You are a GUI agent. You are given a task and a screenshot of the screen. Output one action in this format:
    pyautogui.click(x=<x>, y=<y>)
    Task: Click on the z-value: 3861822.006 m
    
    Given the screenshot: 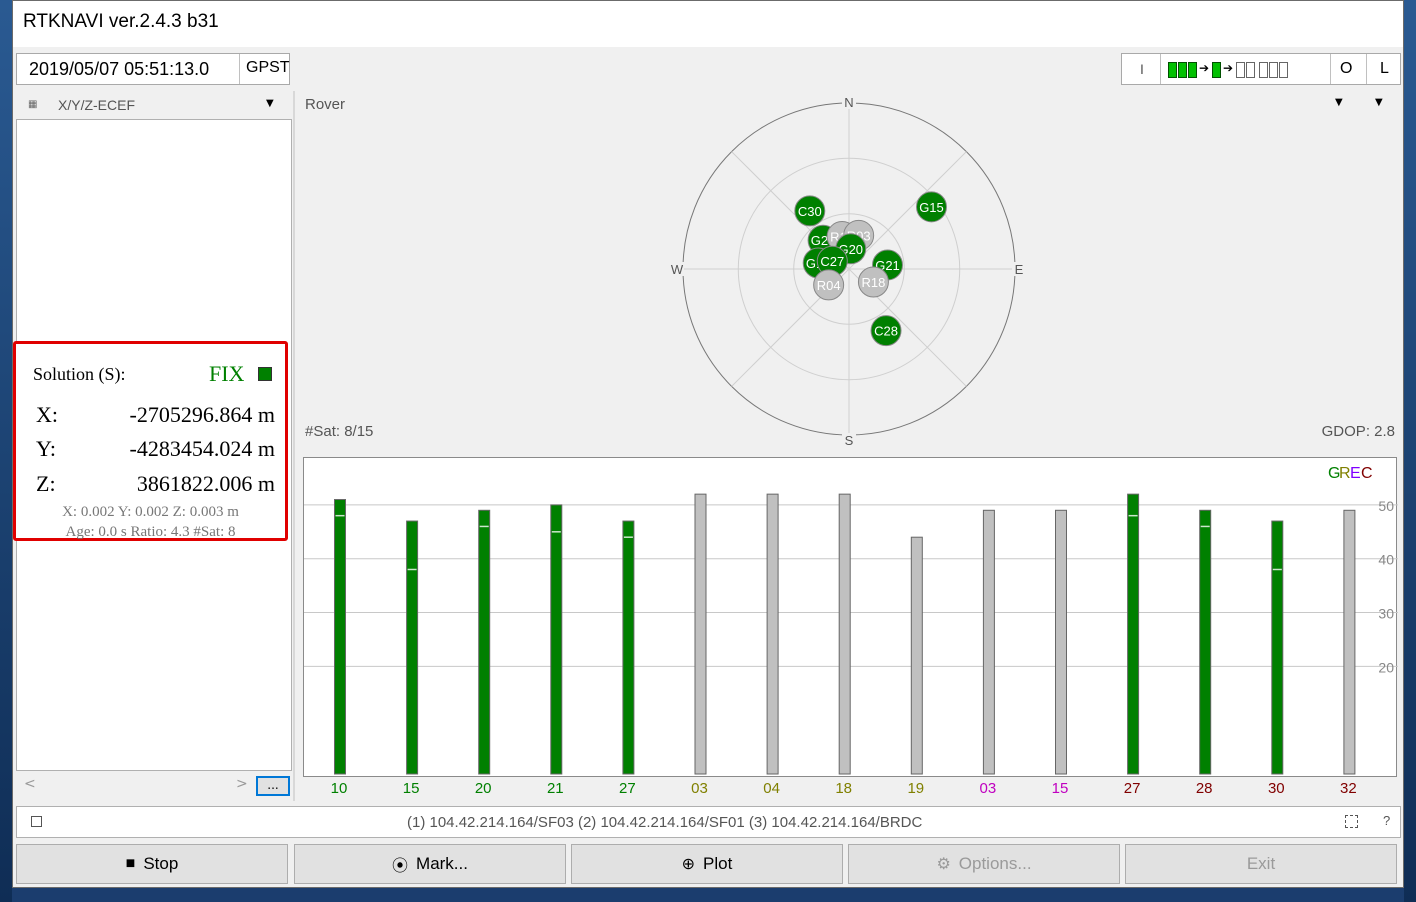 What is the action you would take?
    pyautogui.click(x=205, y=483)
    